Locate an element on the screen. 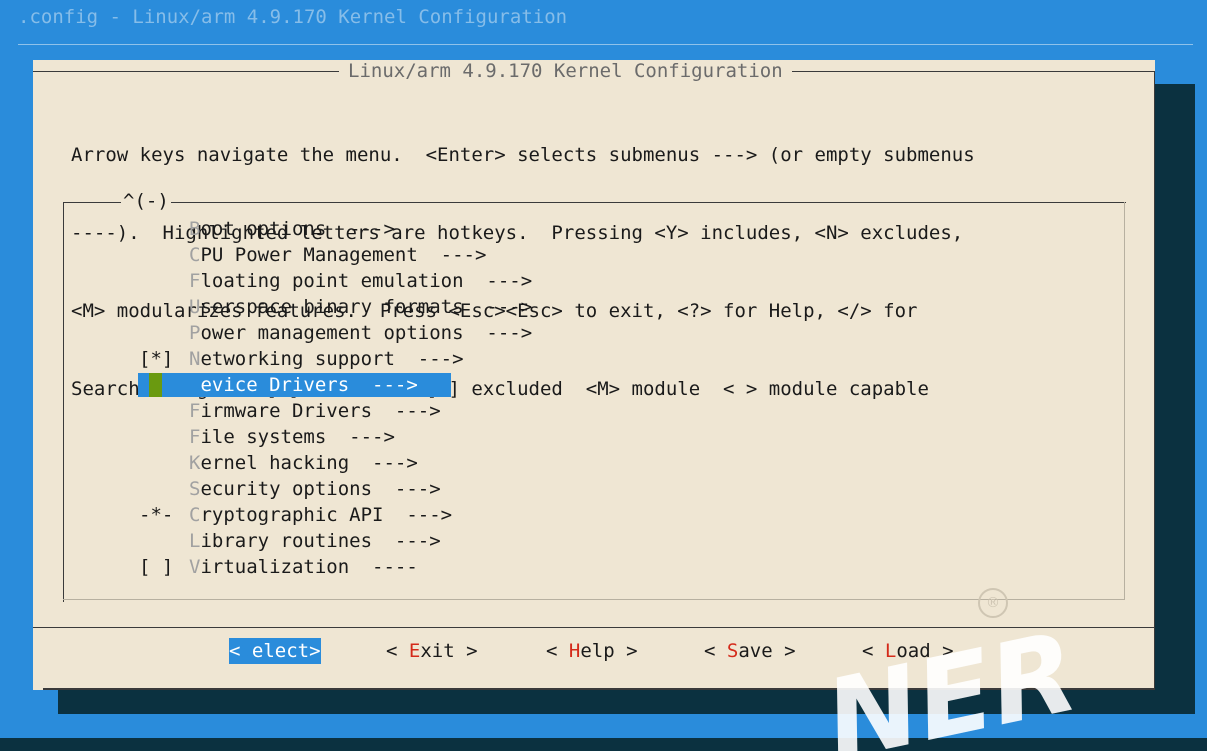 The height and width of the screenshot is (751, 1207). menu-item-label: Cryptographic API ---> is located at coordinates (320, 515).